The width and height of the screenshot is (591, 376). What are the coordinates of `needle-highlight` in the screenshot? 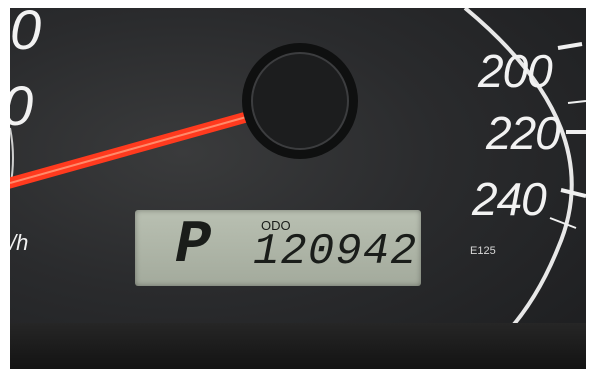 It's located at (130, 149).